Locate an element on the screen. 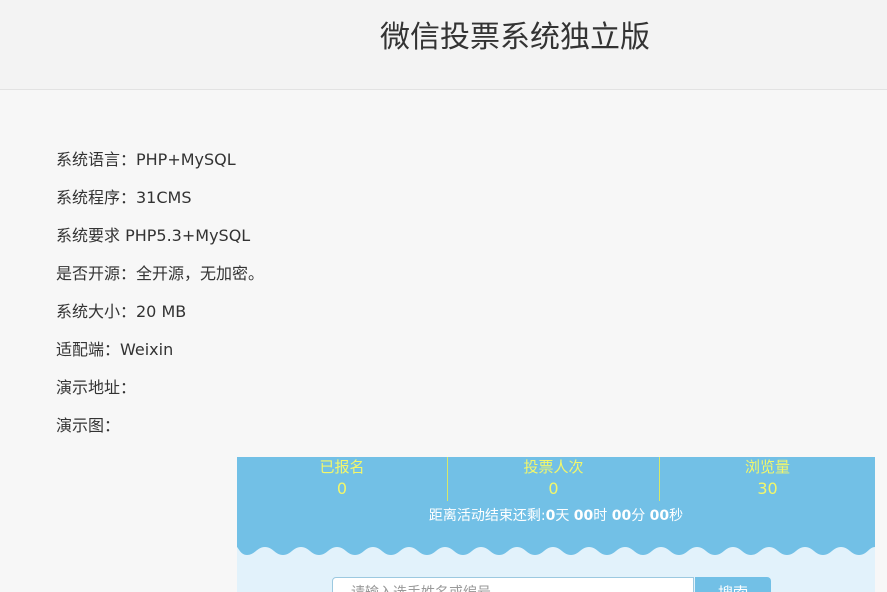 The image size is (887, 592). stat-registered-label: 已报名 is located at coordinates (342, 467).